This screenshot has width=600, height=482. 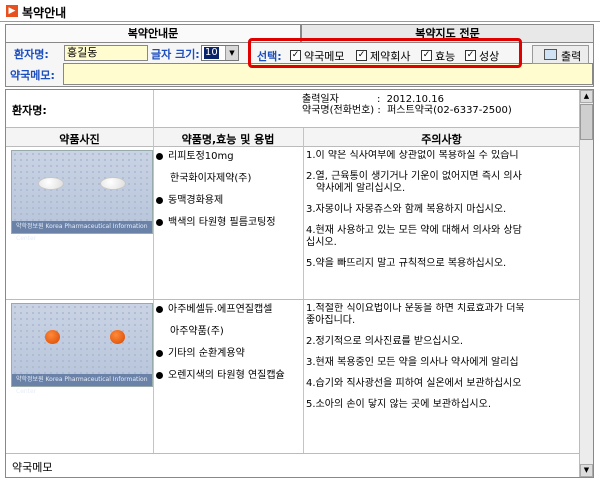 What do you see at coordinates (406, 209) in the screenshot?
I see `caution-line: 3.자몽이나 자몽쥬스와 함께 복용하지 마십시오.` at bounding box center [406, 209].